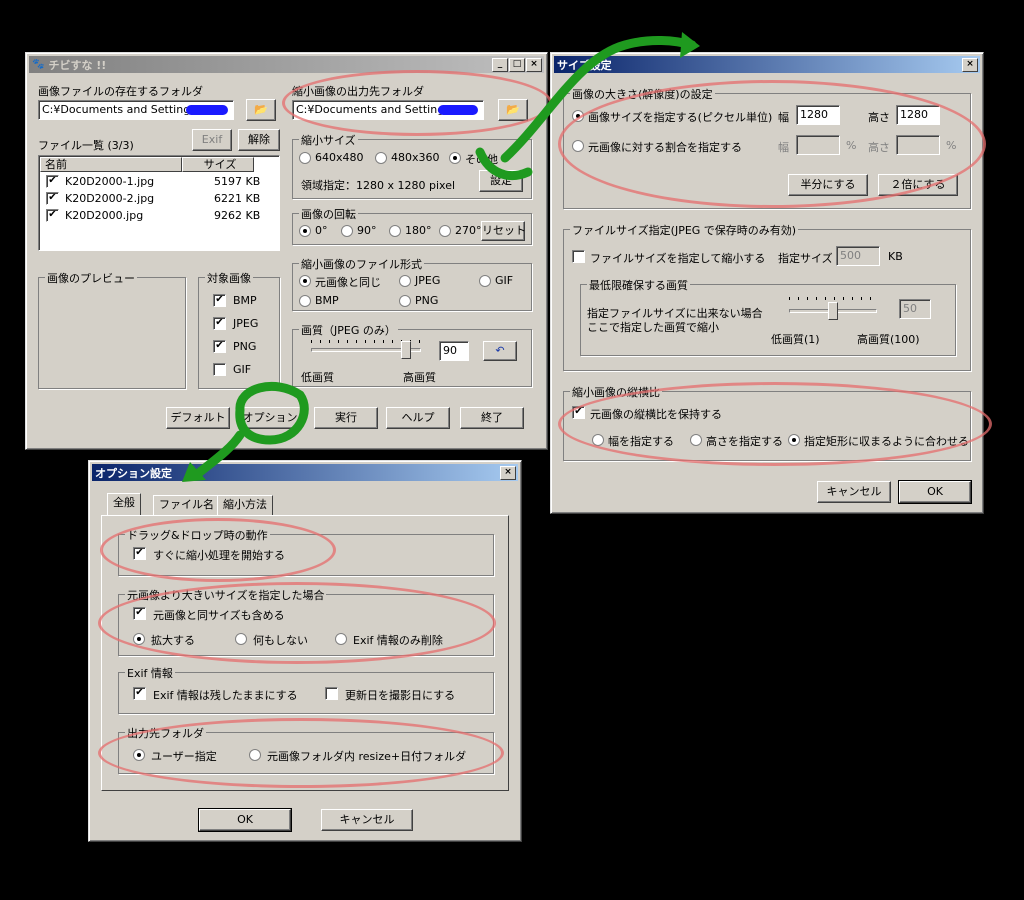  I want to click on filesize-checkbox, so click(578, 256).